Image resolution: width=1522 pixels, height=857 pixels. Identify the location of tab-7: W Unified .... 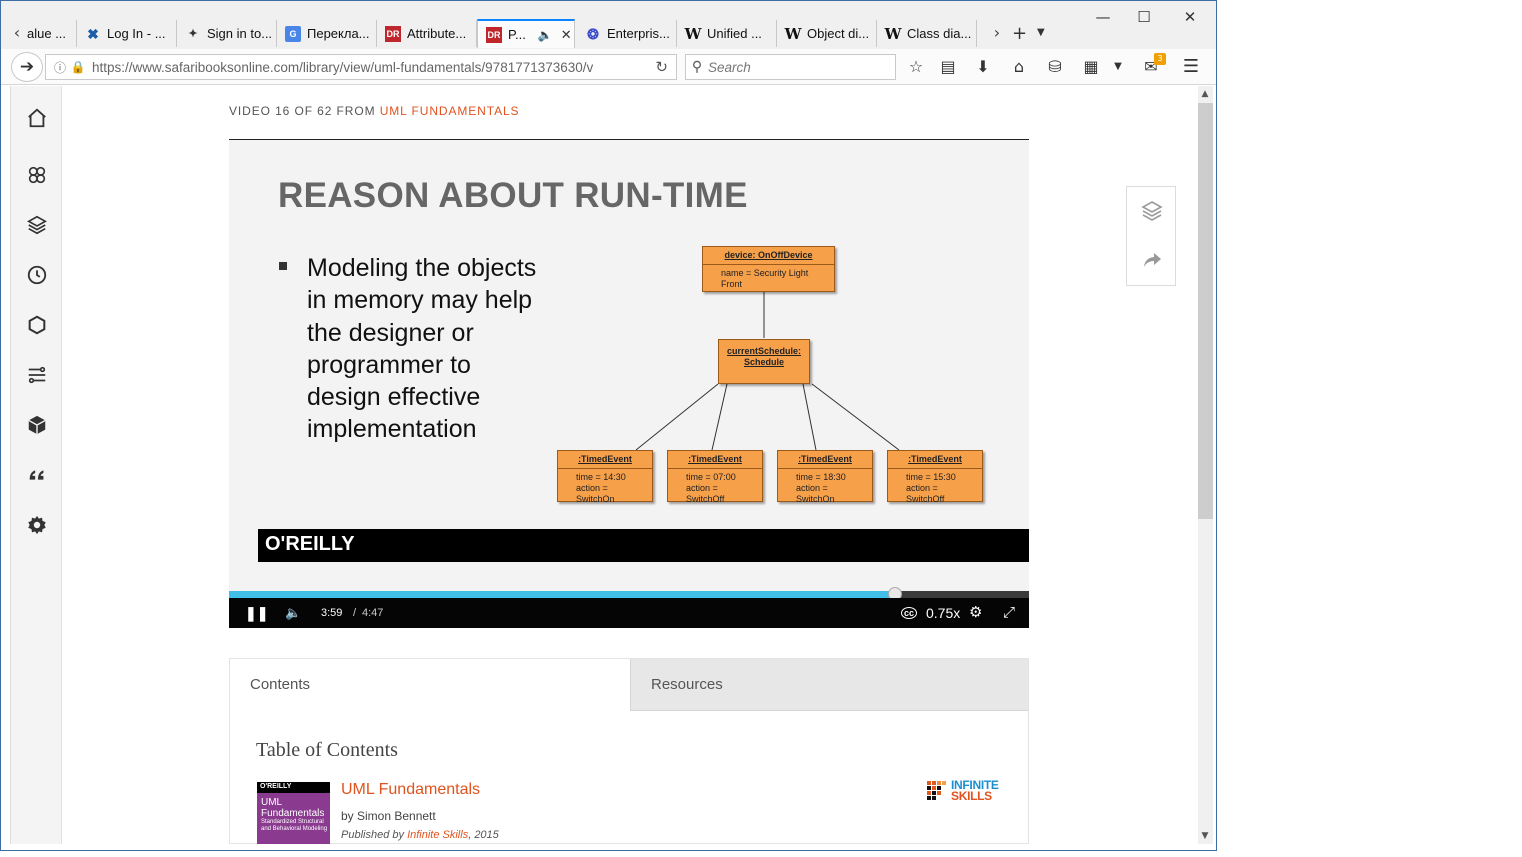
(727, 33).